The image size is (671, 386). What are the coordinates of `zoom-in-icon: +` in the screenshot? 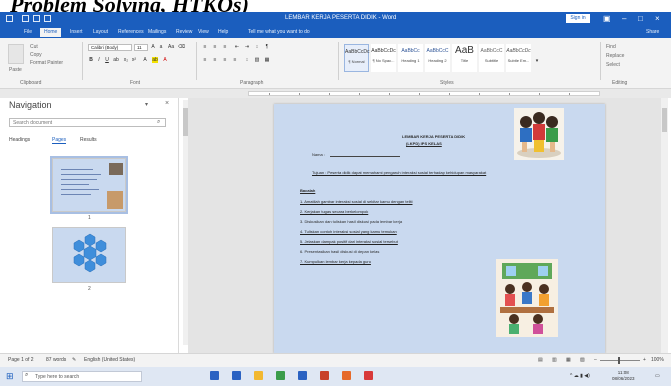 It's located at (644, 360).